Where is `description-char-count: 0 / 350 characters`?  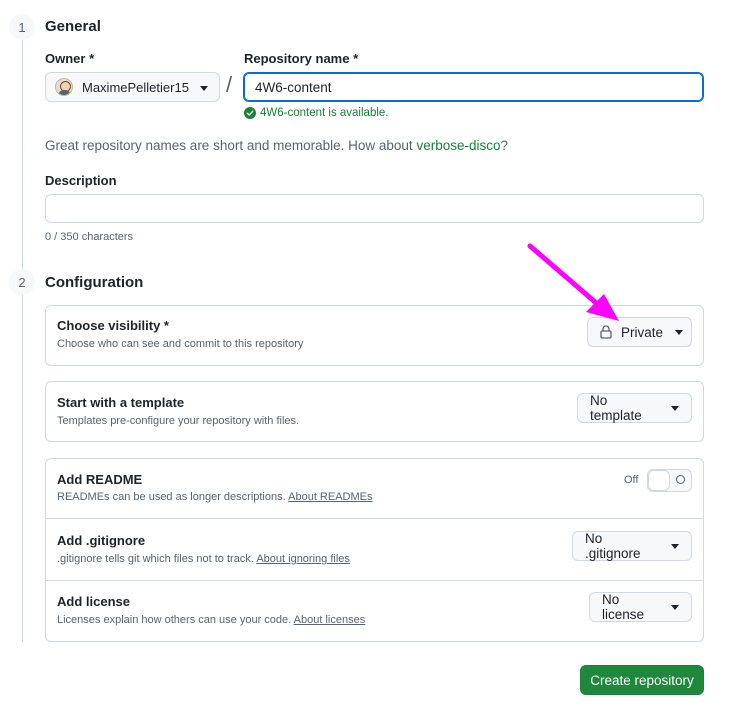
description-char-count: 0 / 350 characters is located at coordinates (89, 237).